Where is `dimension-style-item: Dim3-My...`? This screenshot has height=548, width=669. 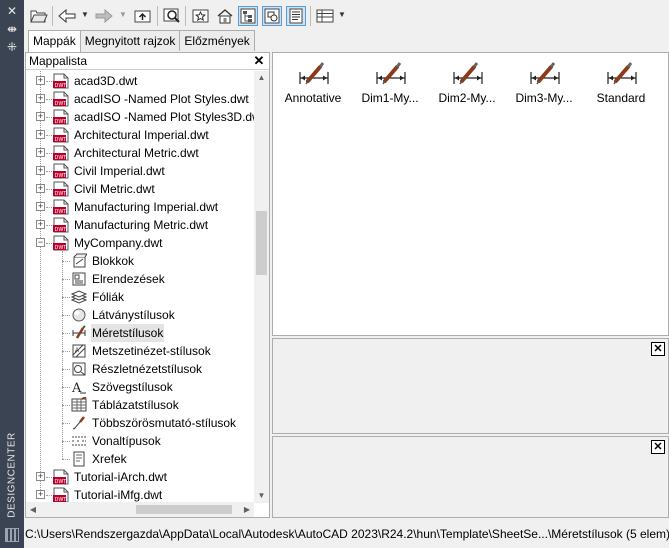
dimension-style-item: Dim3-My... is located at coordinates (544, 86).